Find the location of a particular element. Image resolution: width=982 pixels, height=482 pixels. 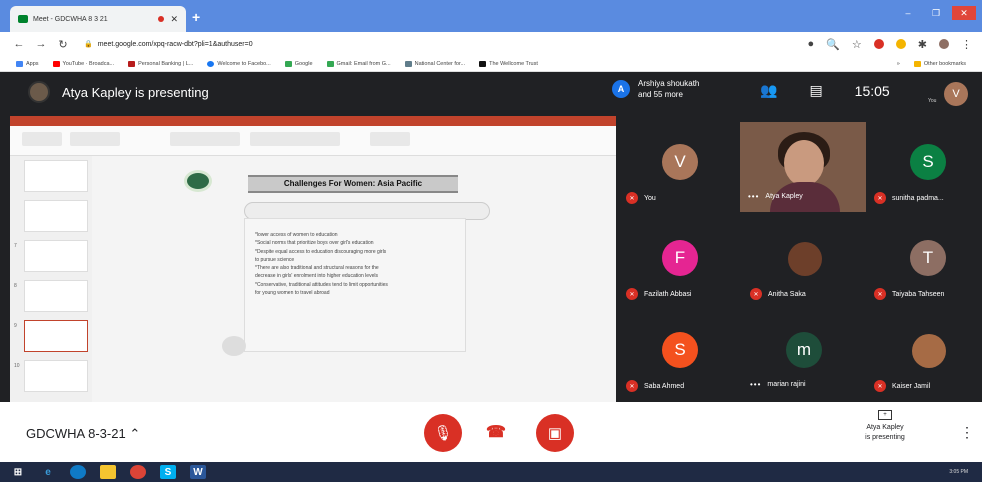

participant-tile-marian: m ••• marian rajini is located at coordinates (804, 357).